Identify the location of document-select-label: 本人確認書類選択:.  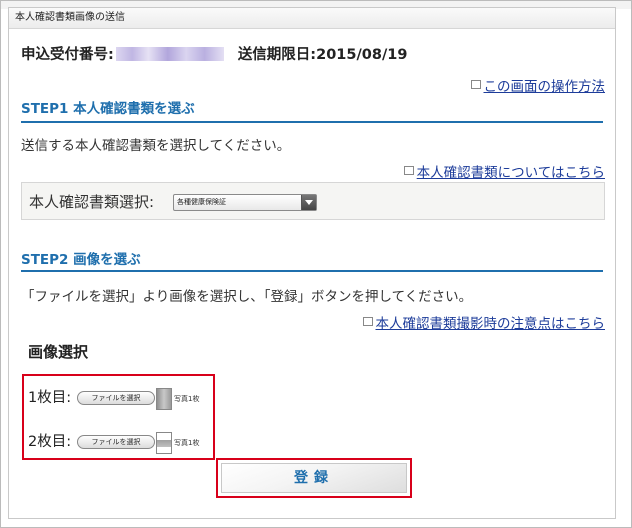
(92, 202).